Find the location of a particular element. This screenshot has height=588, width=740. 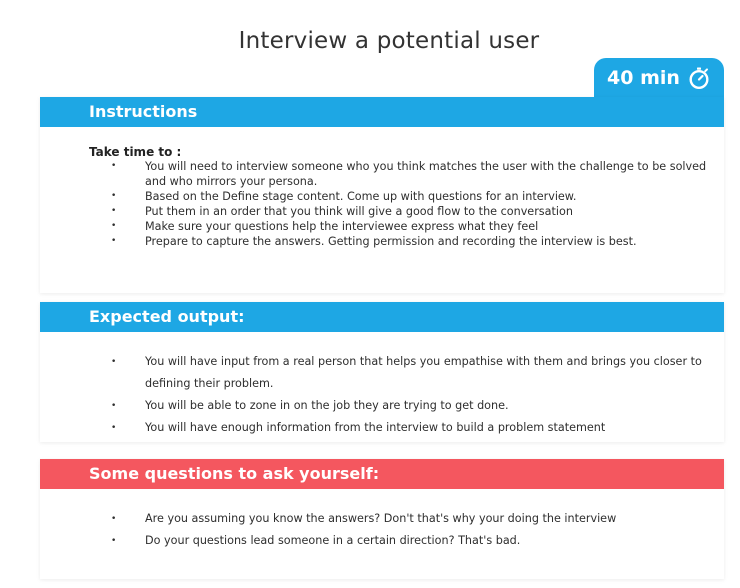

instructions-intro: Take time to : is located at coordinates (135, 152).